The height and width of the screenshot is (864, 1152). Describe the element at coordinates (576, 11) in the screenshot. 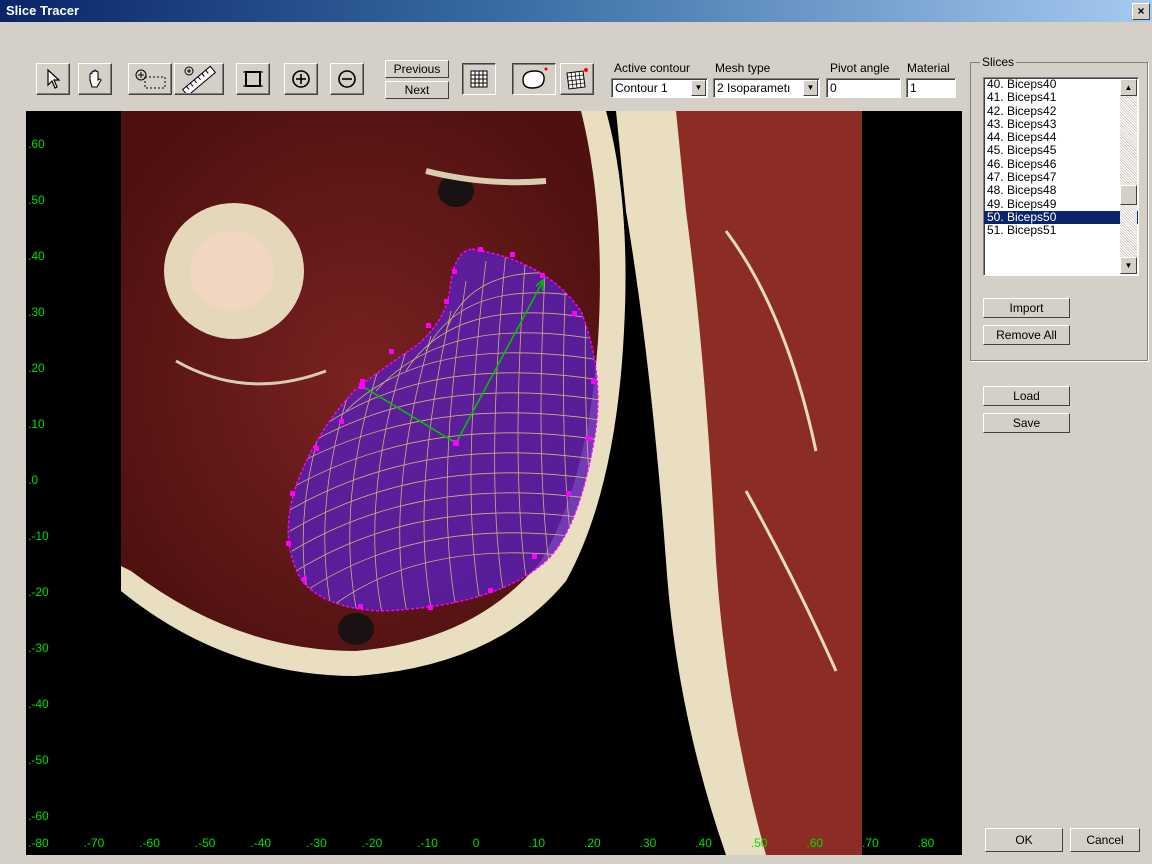

I see `title-bar: Slice Tracer ×` at that location.